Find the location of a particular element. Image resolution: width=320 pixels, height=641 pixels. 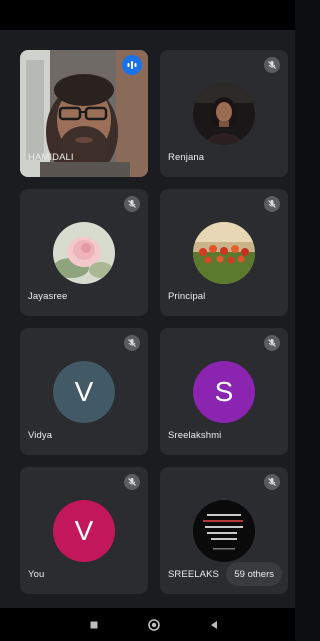

participant-tile-renjana: Renjana is located at coordinates (224, 113).